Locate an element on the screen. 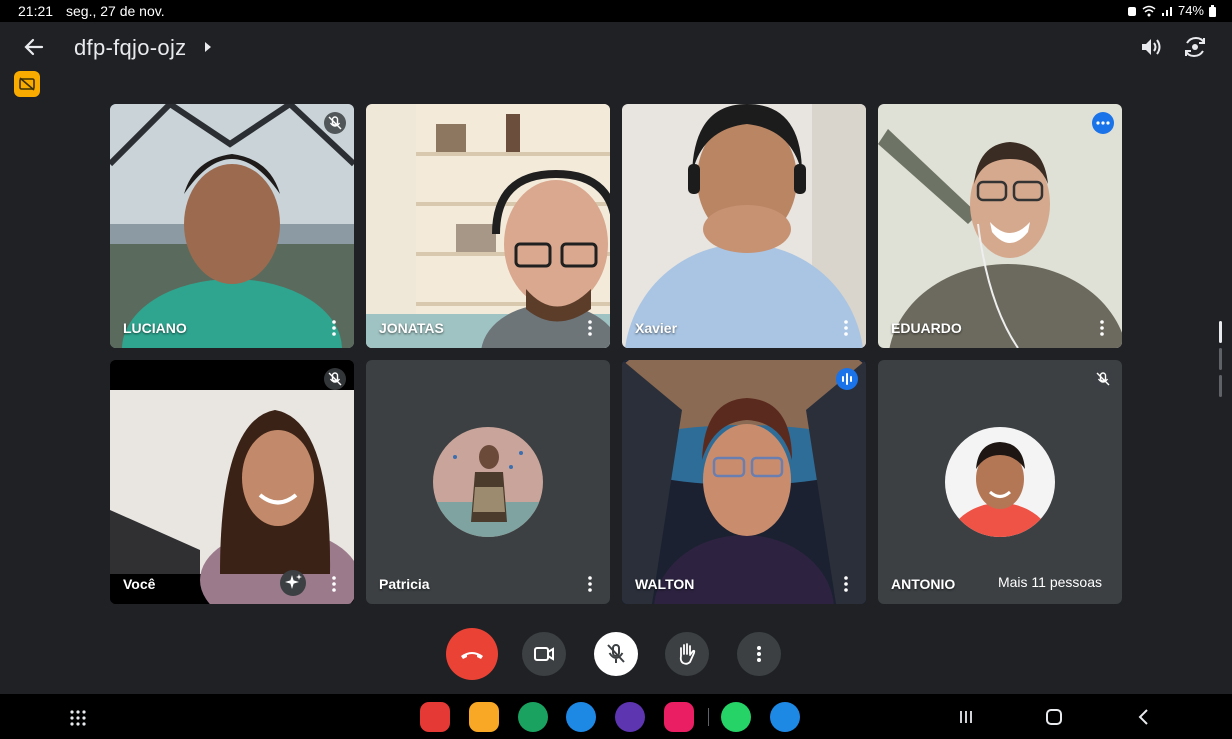  microphone-button is located at coordinates (616, 654).